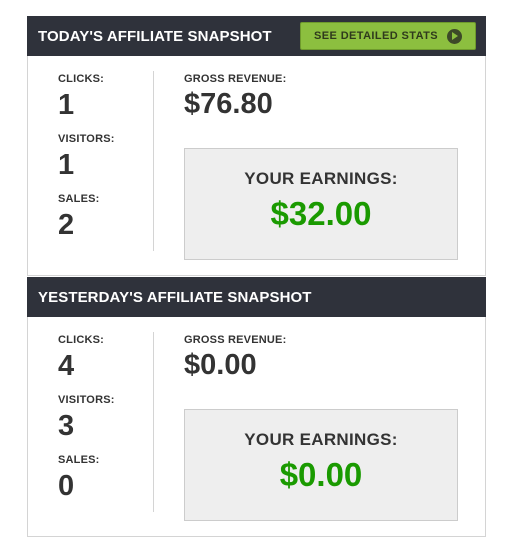  Describe the element at coordinates (454, 36) in the screenshot. I see `play-icon` at that location.